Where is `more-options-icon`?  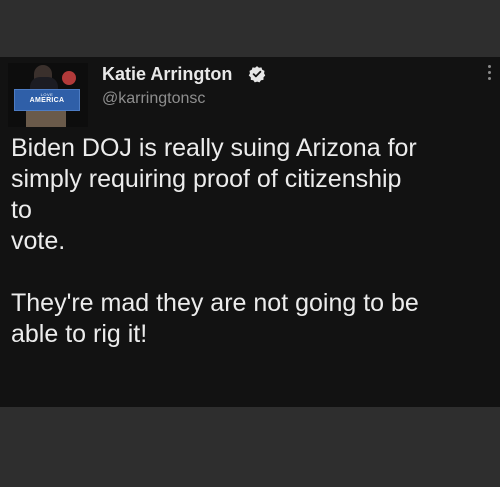 more-options-icon is located at coordinates (489, 77).